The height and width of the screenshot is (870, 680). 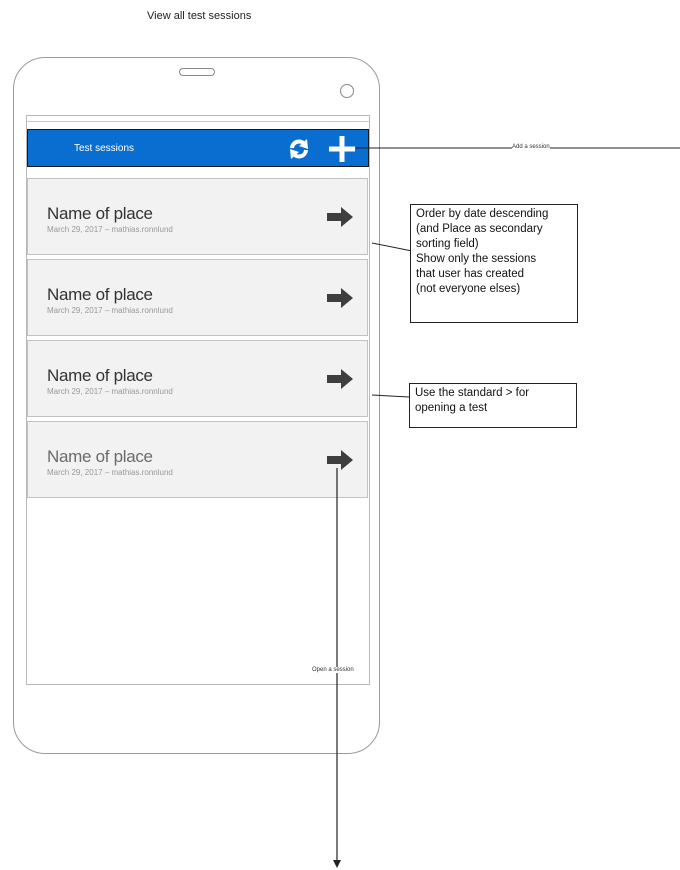 I want to click on standard-arrow-note-connector, so click(x=390, y=396).